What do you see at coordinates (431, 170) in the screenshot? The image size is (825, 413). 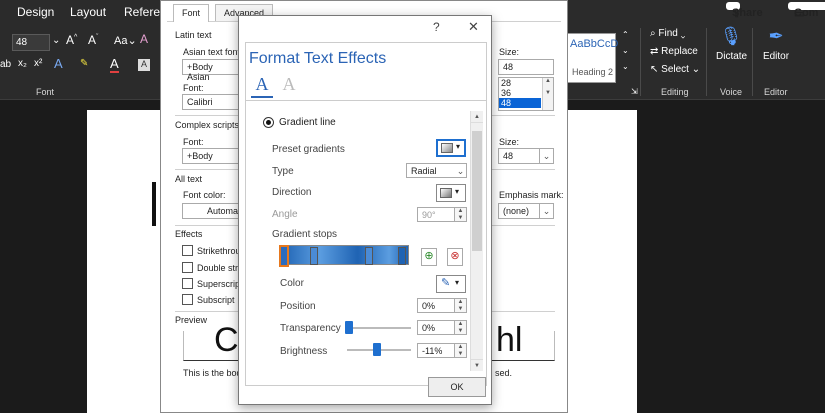 I see `type-select: Radial` at bounding box center [431, 170].